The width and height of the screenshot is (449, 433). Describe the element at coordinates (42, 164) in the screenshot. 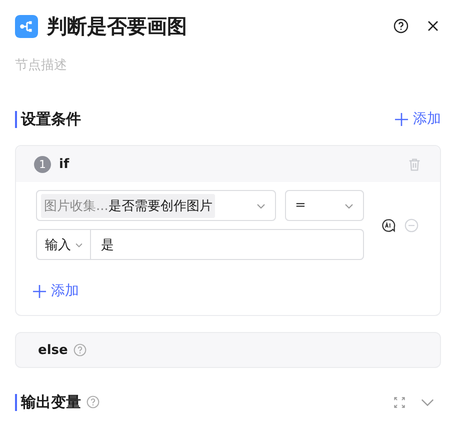

I see `branch-number-badge: 1` at that location.